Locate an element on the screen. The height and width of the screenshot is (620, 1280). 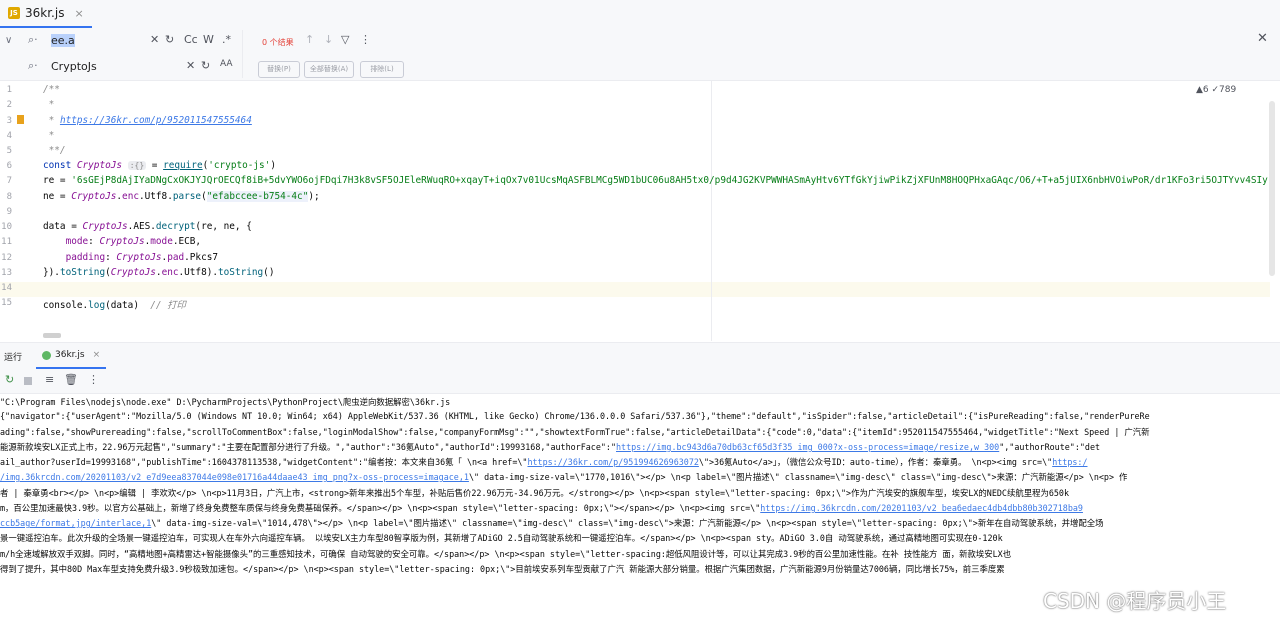
code-line: /** is located at coordinates (51, 89).